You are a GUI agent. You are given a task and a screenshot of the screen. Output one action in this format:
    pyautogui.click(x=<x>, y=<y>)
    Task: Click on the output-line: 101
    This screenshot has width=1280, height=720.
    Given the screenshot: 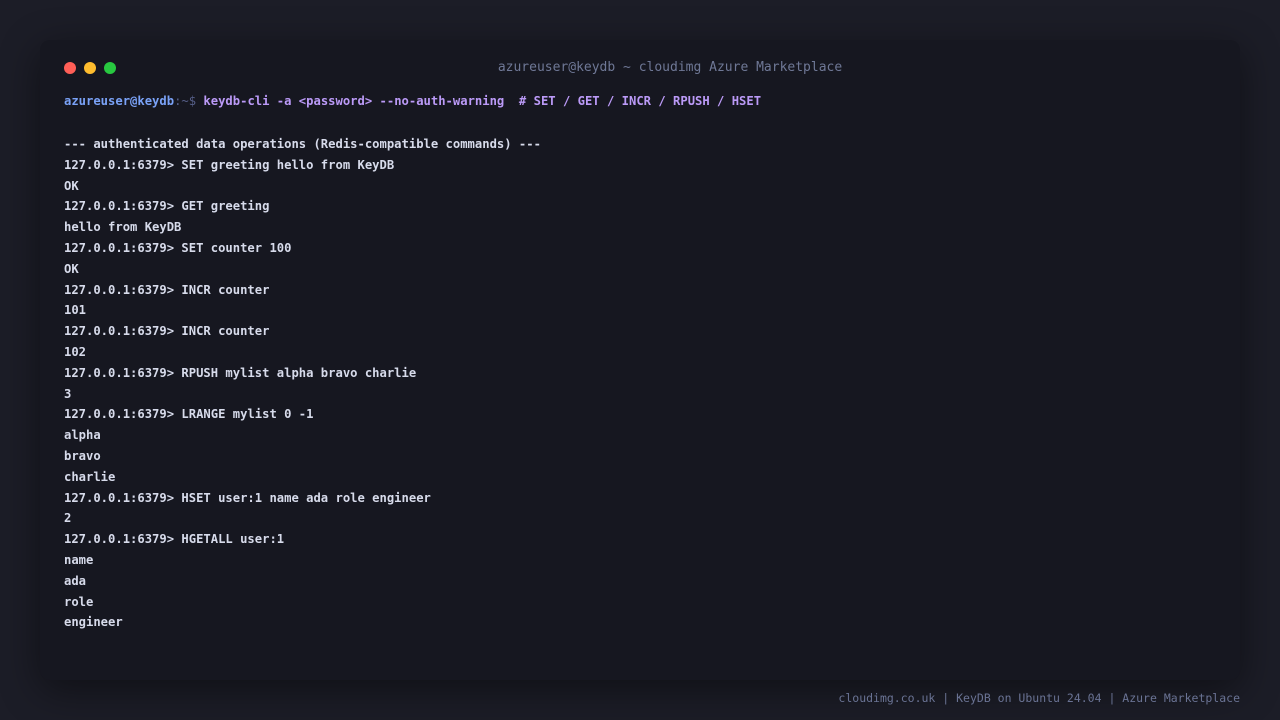 What is the action you would take?
    pyautogui.click(x=75, y=310)
    